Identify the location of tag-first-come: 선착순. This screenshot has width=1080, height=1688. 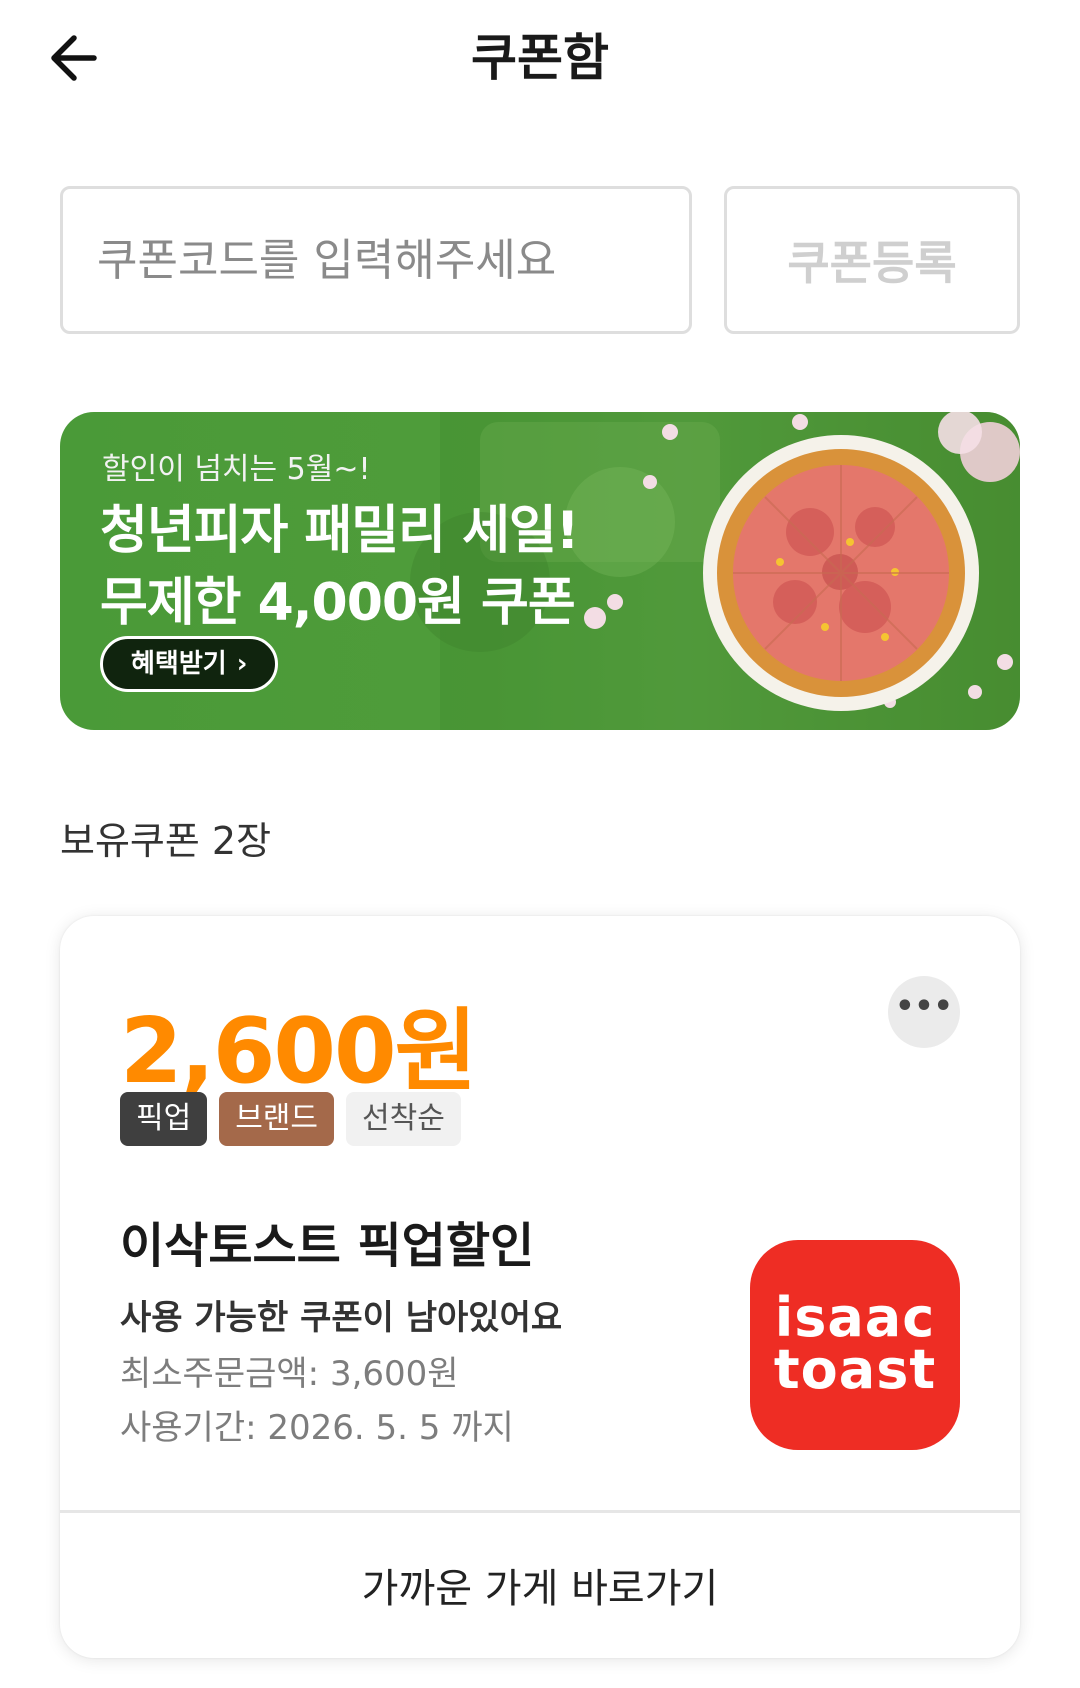
(403, 1119).